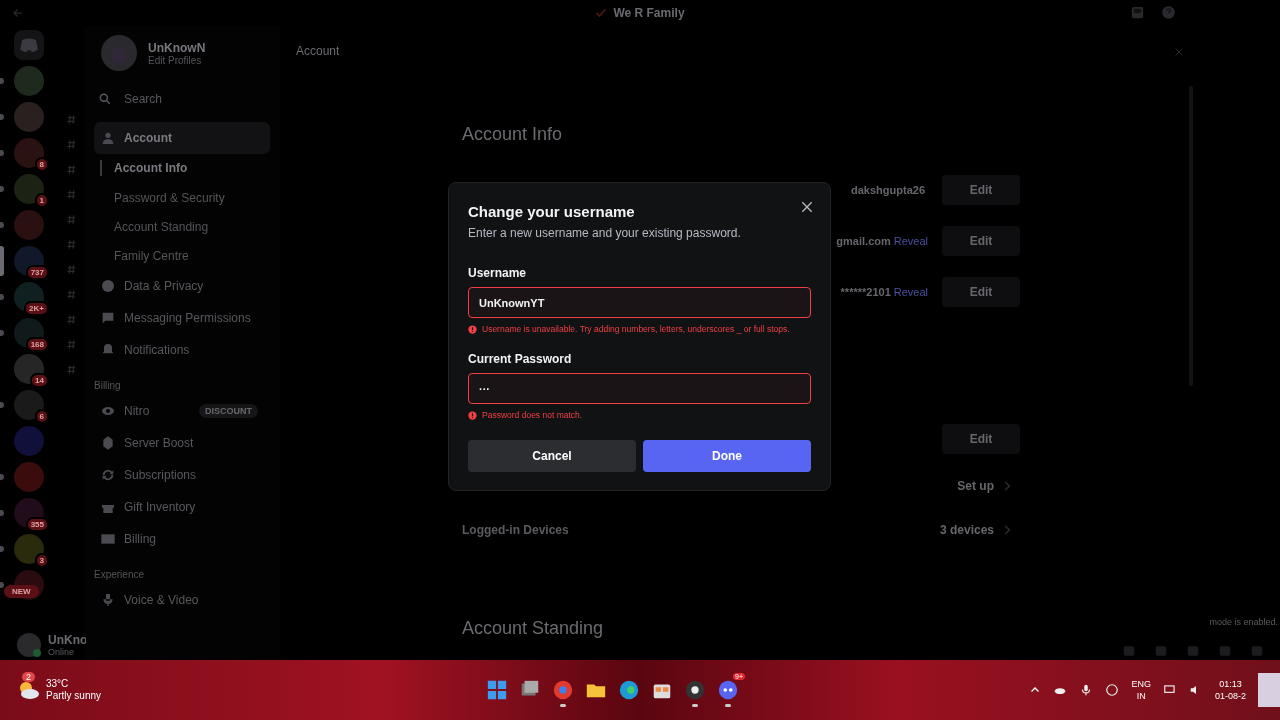  What do you see at coordinates (888, 189) in the screenshot?
I see `field-value: dakshgupta26` at bounding box center [888, 189].